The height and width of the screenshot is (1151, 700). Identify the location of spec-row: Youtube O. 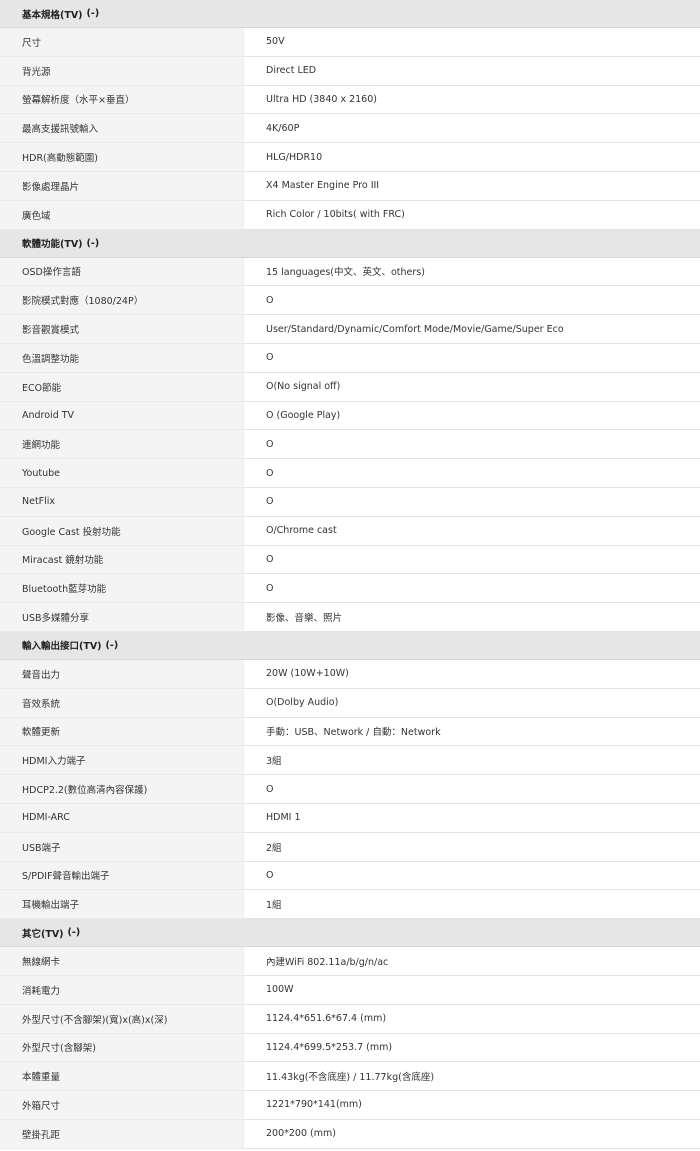
(350, 473).